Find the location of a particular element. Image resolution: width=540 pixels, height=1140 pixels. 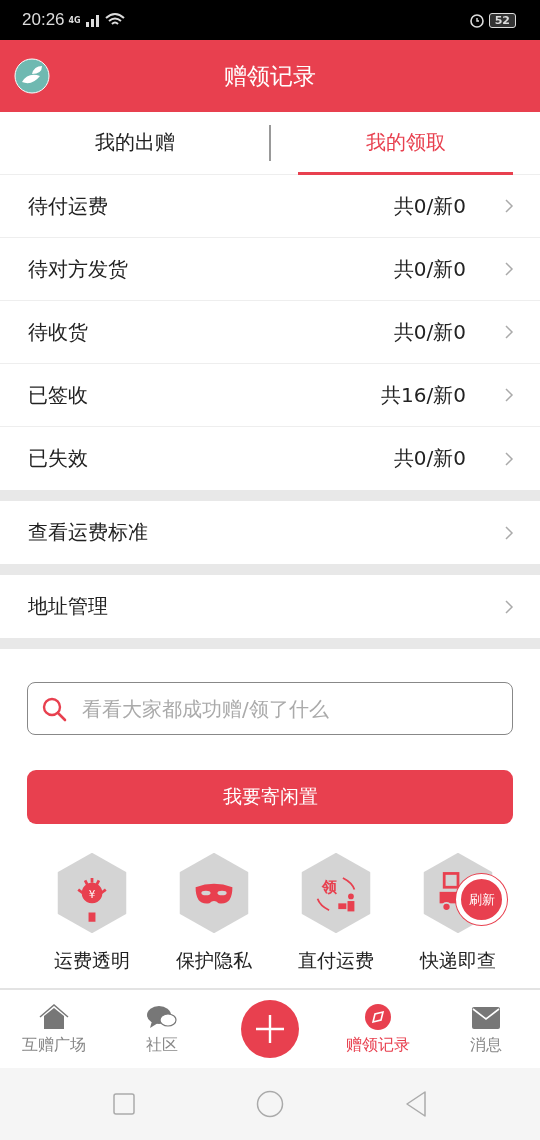

feature-label: 快递即查 is located at coordinates (458, 960).